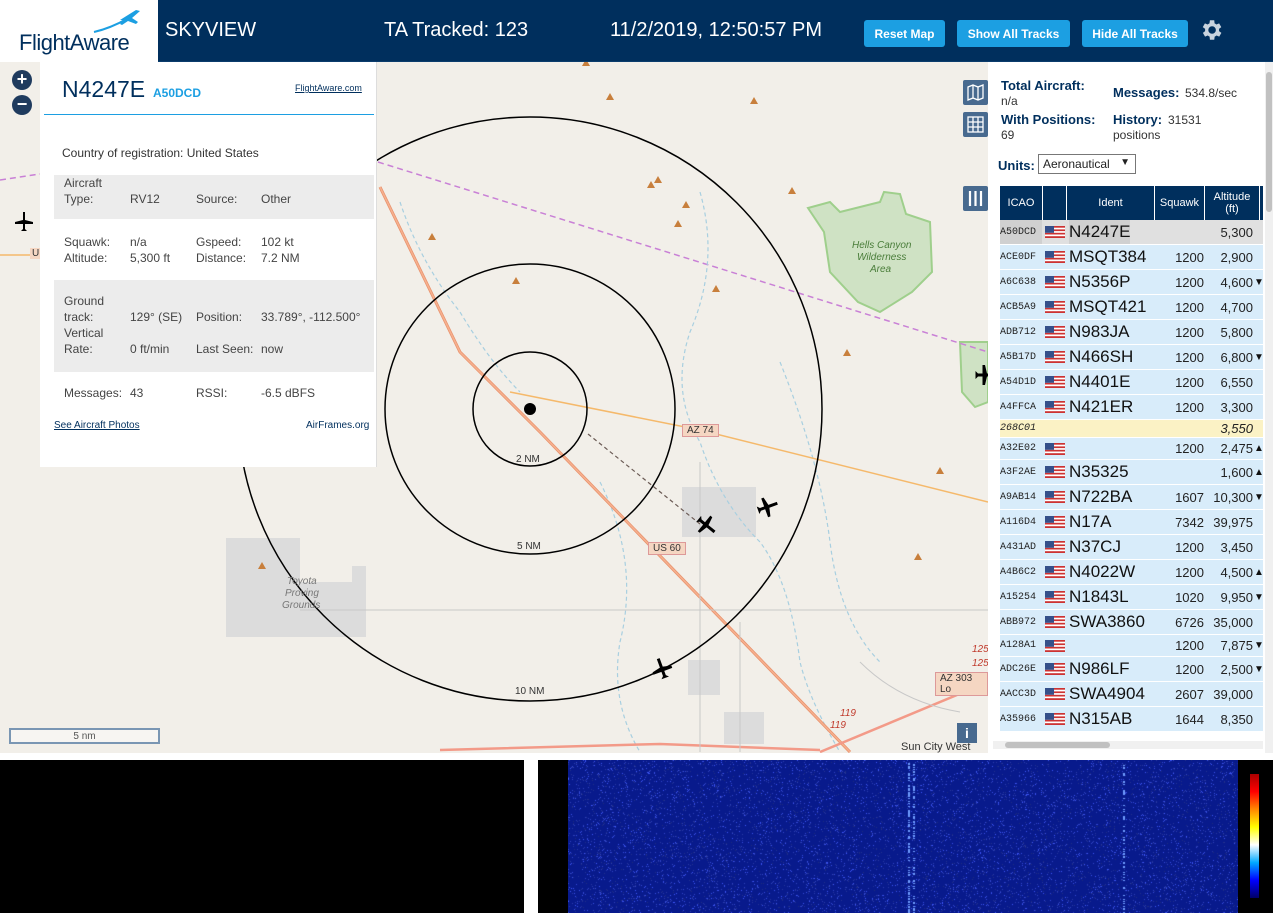  Describe the element at coordinates (1232, 197) in the screenshot. I see `col-altitude-label: Altitude` at that location.